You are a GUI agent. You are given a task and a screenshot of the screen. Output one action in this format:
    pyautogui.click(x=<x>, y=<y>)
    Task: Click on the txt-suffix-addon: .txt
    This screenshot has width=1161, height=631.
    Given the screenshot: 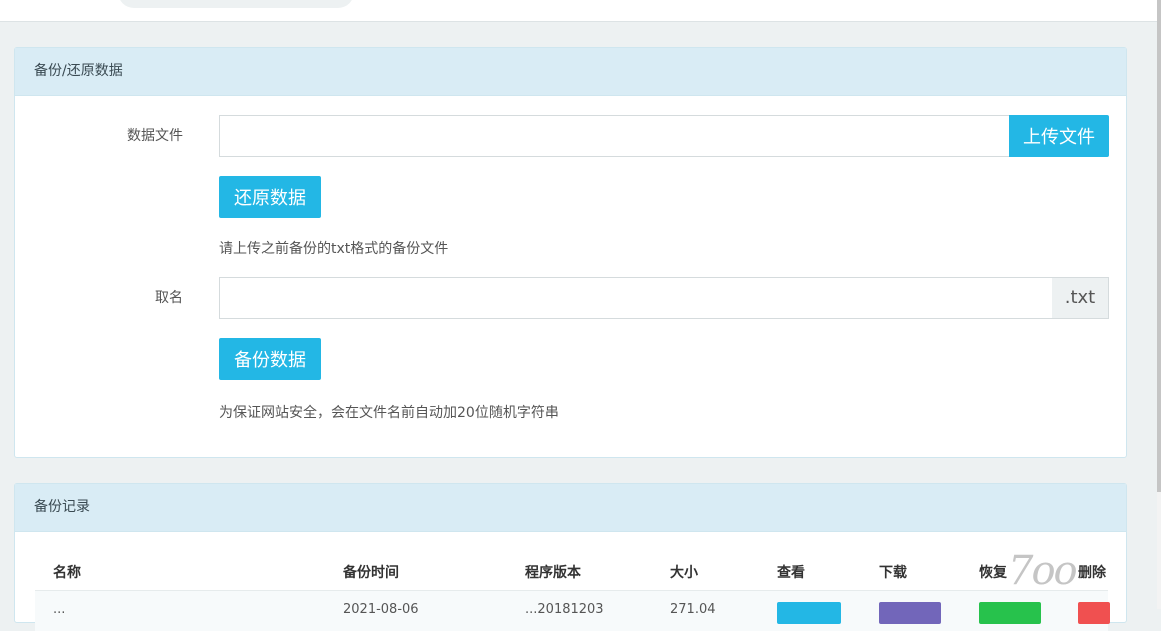 What is the action you would take?
    pyautogui.click(x=1080, y=298)
    